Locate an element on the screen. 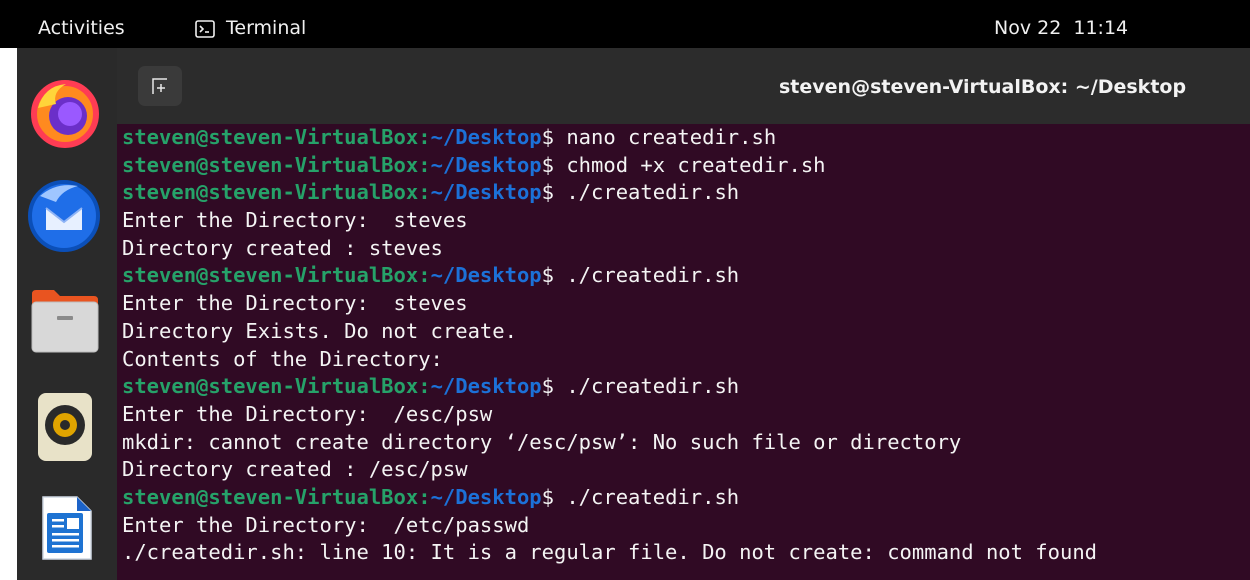 This screenshot has height=580, width=1250. new-tab-icon is located at coordinates (159, 86).